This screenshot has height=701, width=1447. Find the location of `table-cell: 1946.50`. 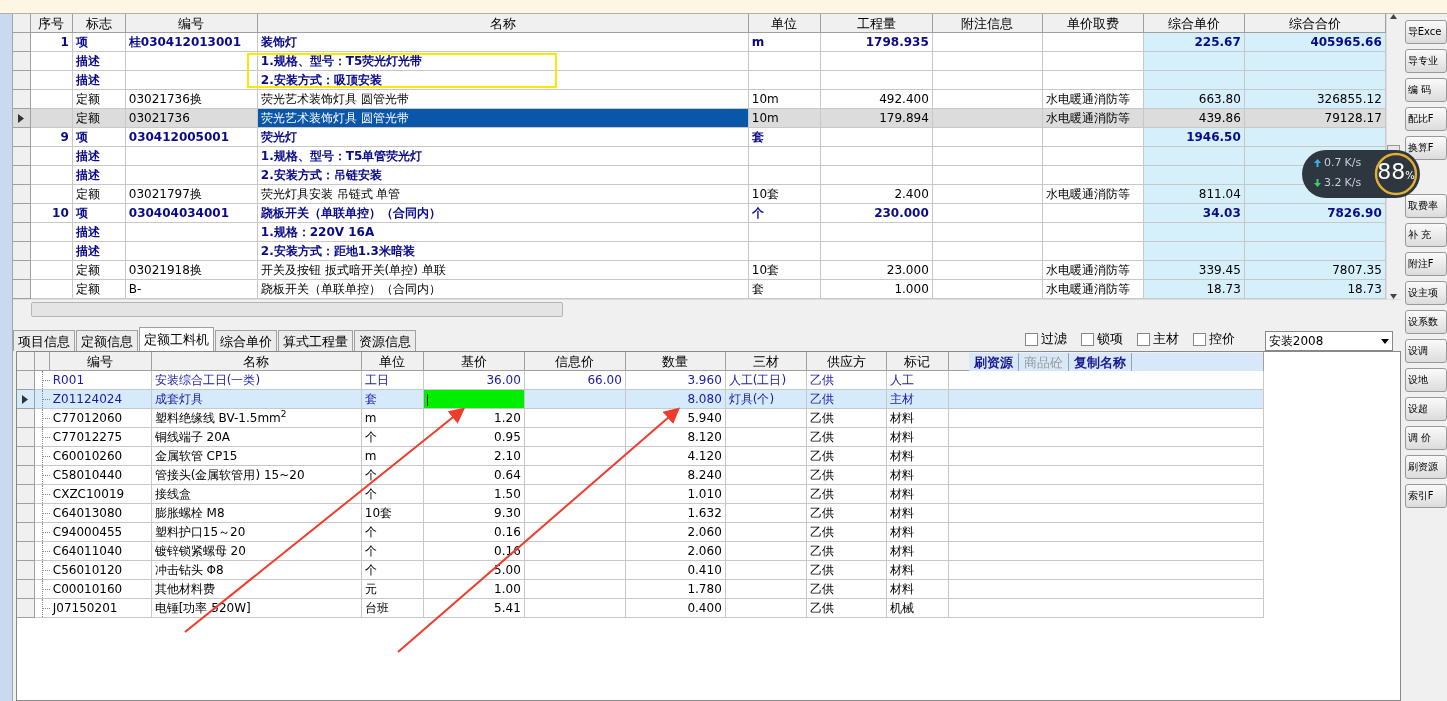

table-cell: 1946.50 is located at coordinates (1194, 137).